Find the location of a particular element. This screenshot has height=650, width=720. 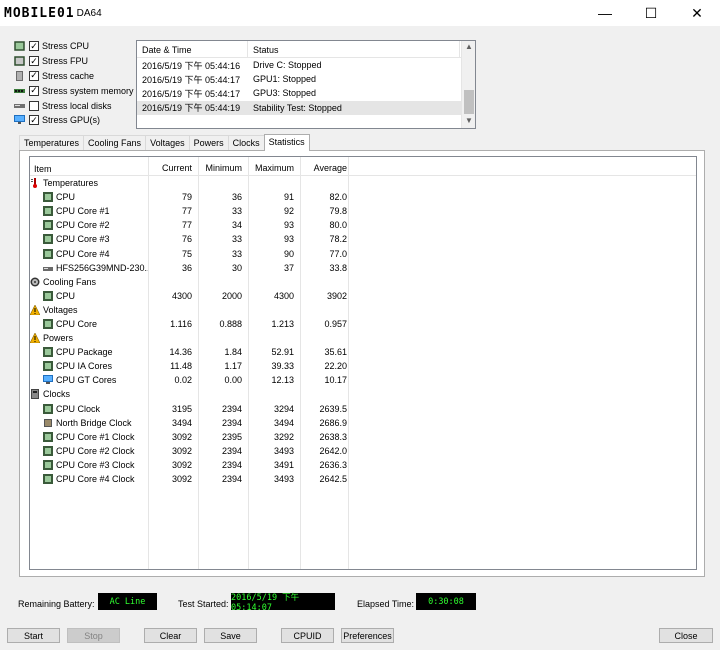

tab-voltages: Voltages is located at coordinates (167, 143).